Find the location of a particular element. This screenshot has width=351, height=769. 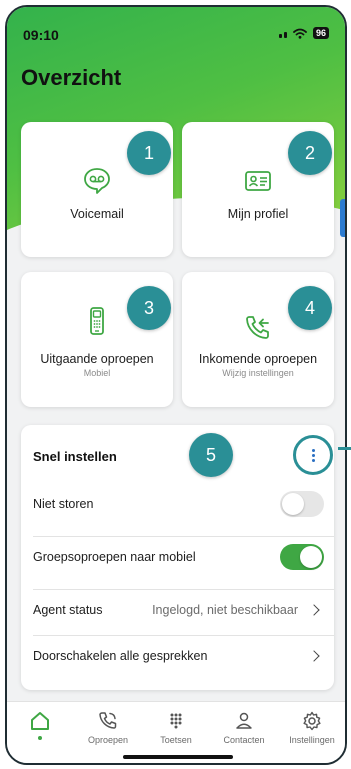

tile-label: Inkomende oproepen is located at coordinates (258, 359).